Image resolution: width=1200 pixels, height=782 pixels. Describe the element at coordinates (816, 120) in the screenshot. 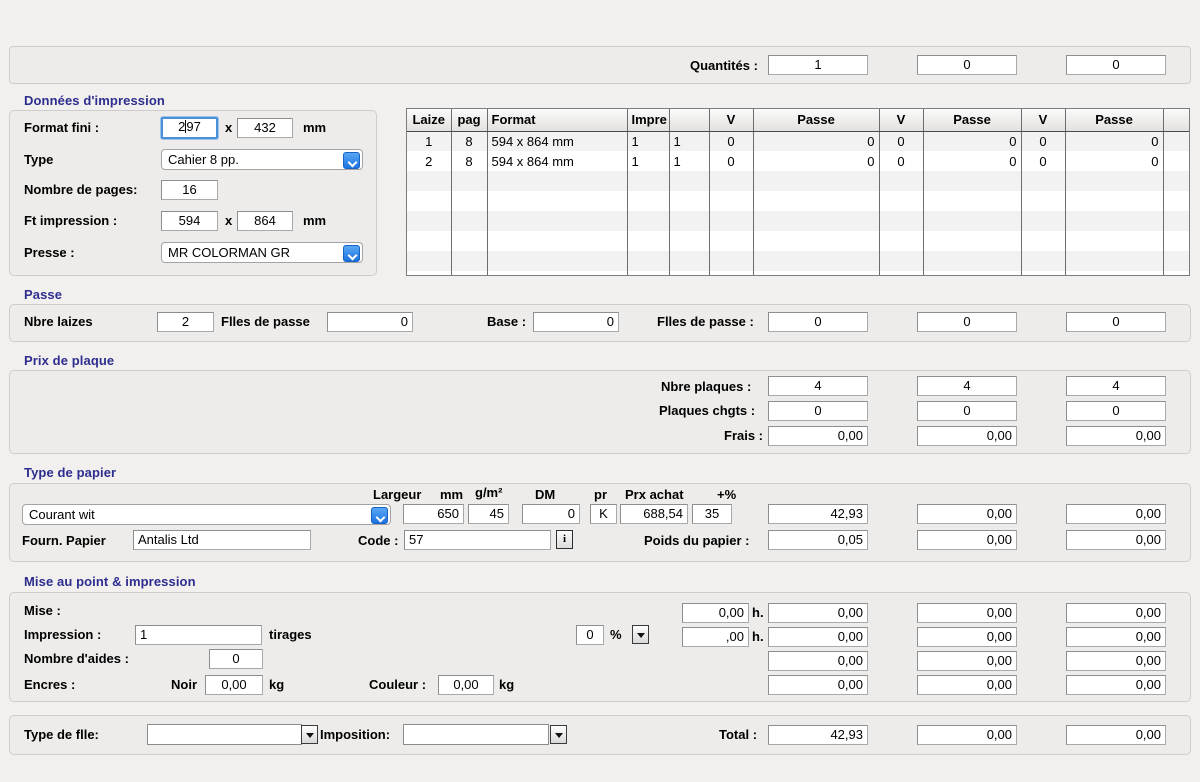

I see `table-header-passe-6: Passe` at that location.